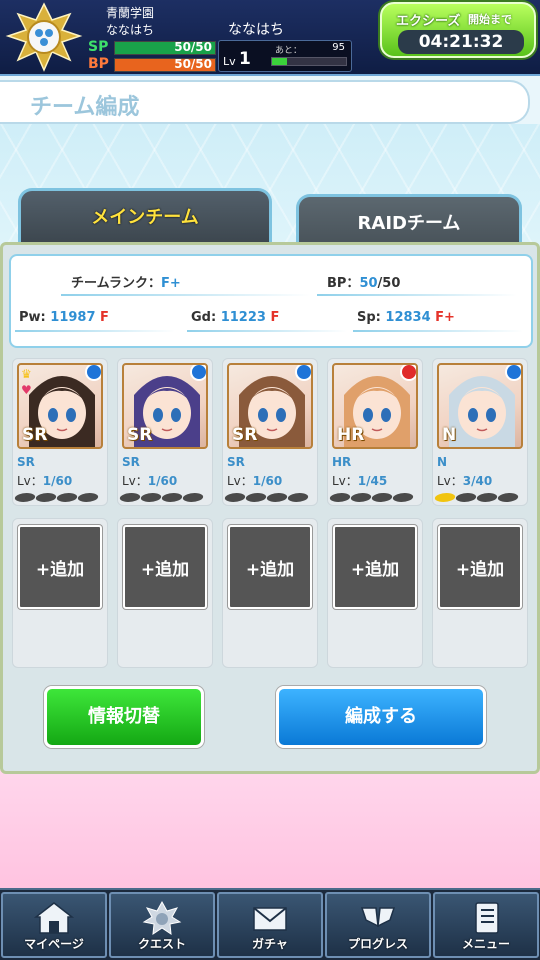 This screenshot has height=960, width=540. Describe the element at coordinates (235, 317) in the screenshot. I see `team-gd: Gd: 11223 F` at that location.